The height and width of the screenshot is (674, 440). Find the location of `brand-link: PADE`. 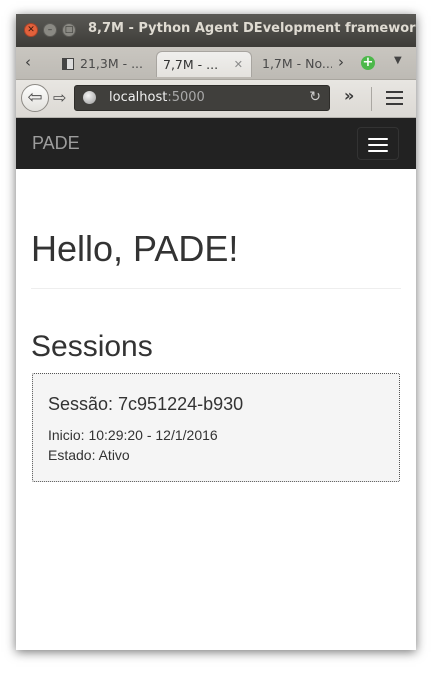

brand-link: PADE is located at coordinates (56, 143).